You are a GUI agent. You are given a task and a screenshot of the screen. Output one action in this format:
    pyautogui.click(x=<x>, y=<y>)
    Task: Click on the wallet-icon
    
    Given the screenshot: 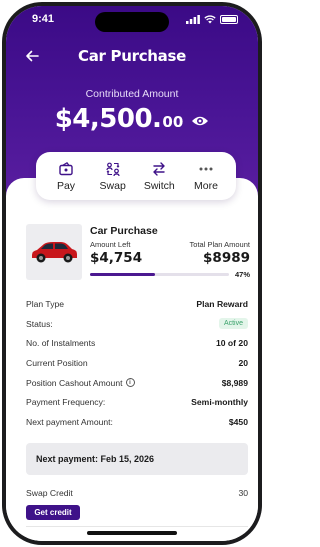 What is the action you would take?
    pyautogui.click(x=66, y=168)
    